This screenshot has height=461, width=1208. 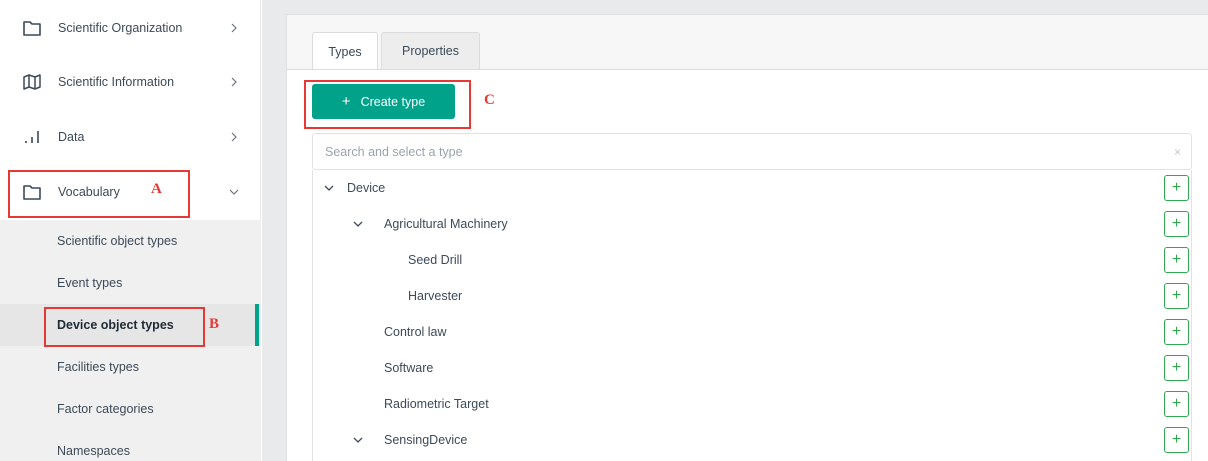 I want to click on sidebar-item-scientific-organization: Scientific Organization, so click(x=130, y=28).